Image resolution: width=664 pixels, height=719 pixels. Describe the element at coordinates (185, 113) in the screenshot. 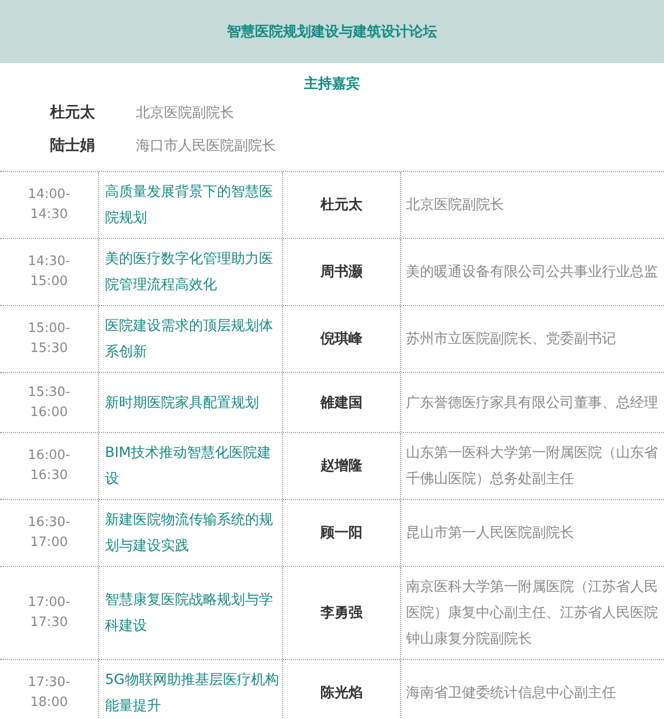

I see `host-position: 北京医院副院长` at that location.